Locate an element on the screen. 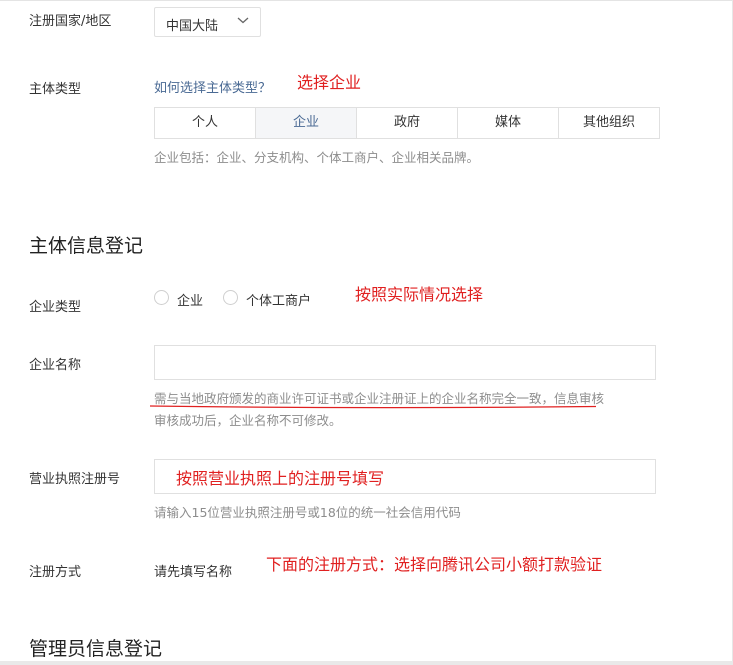 This screenshot has width=733, height=665. region-select: 中国大陆 is located at coordinates (207, 22).